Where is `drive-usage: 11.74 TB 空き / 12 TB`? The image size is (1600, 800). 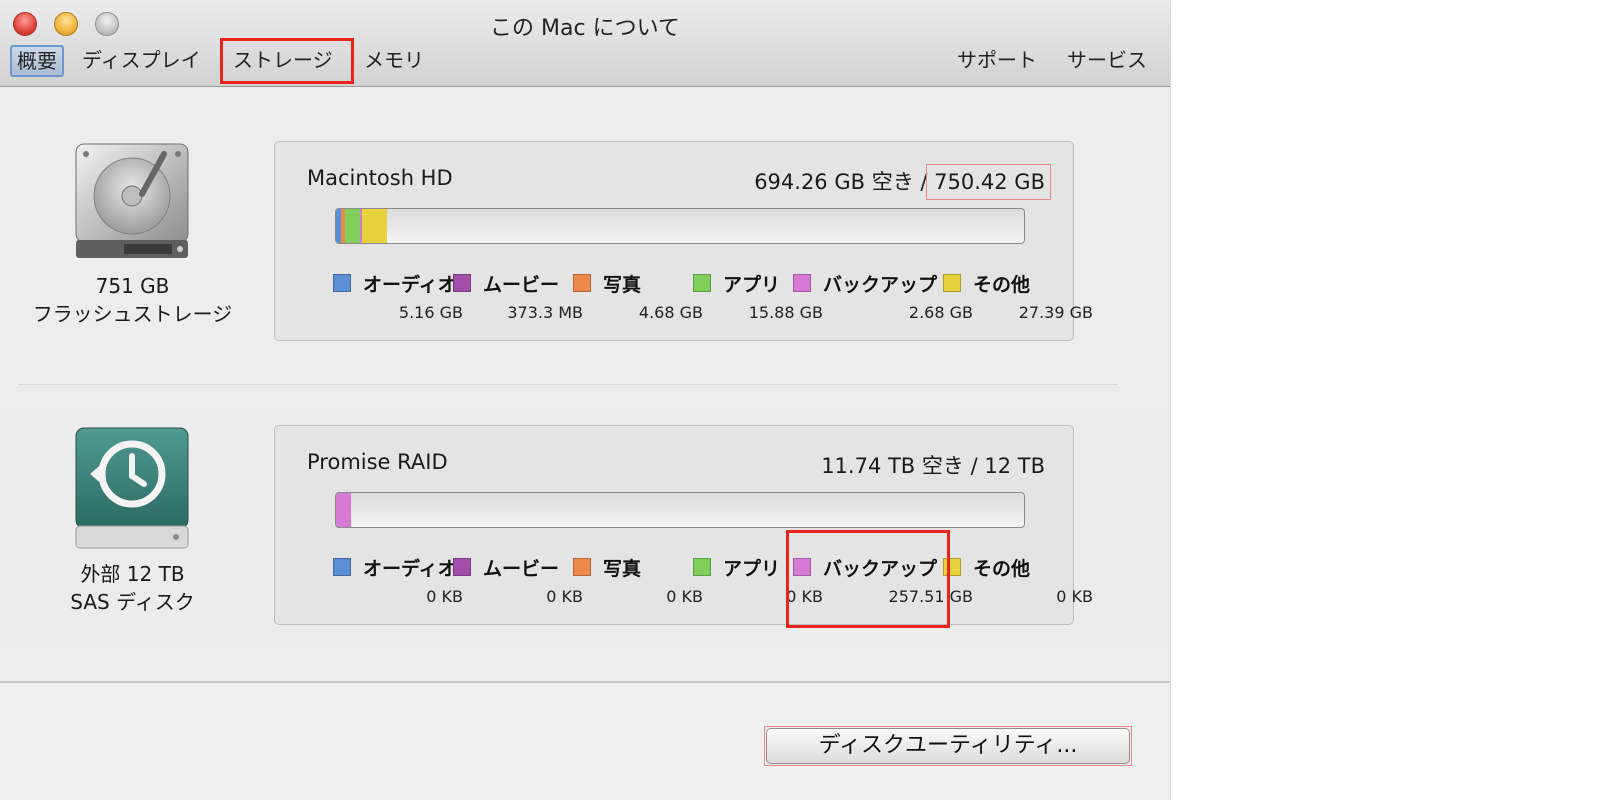 drive-usage: 11.74 TB 空き / 12 TB is located at coordinates (933, 465).